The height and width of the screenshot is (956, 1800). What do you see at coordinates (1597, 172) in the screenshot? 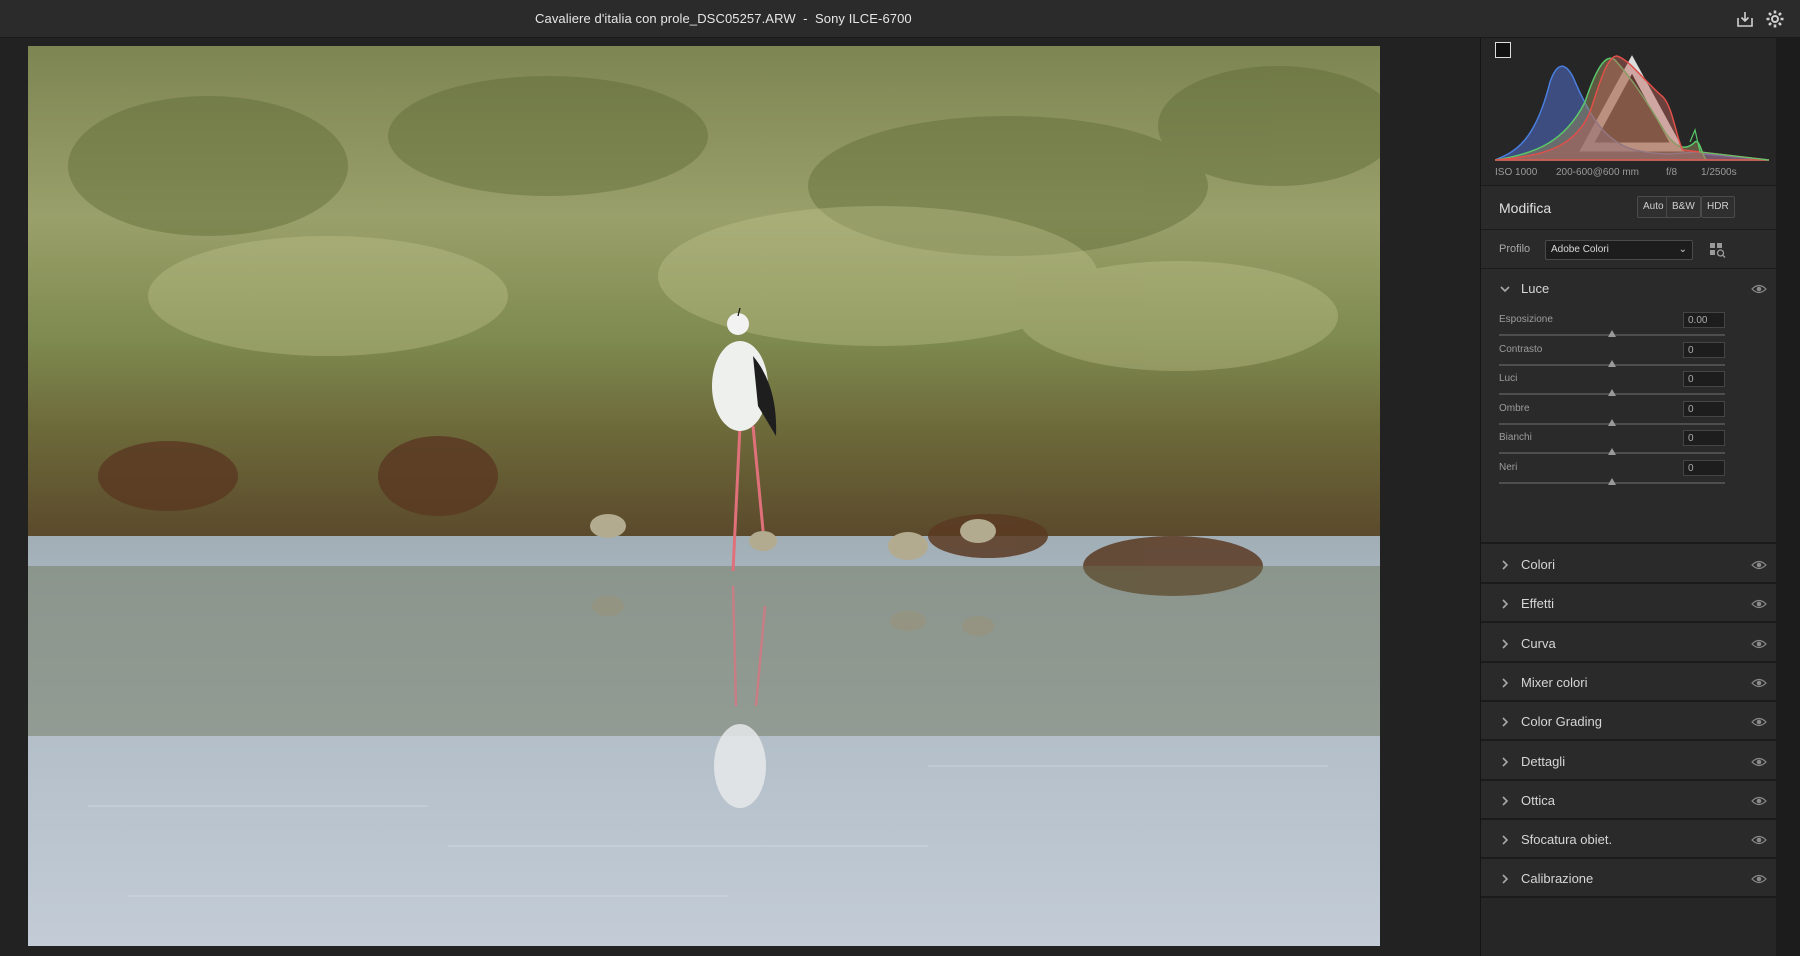
I see `lens-readout: 200-600@600 mm` at bounding box center [1597, 172].